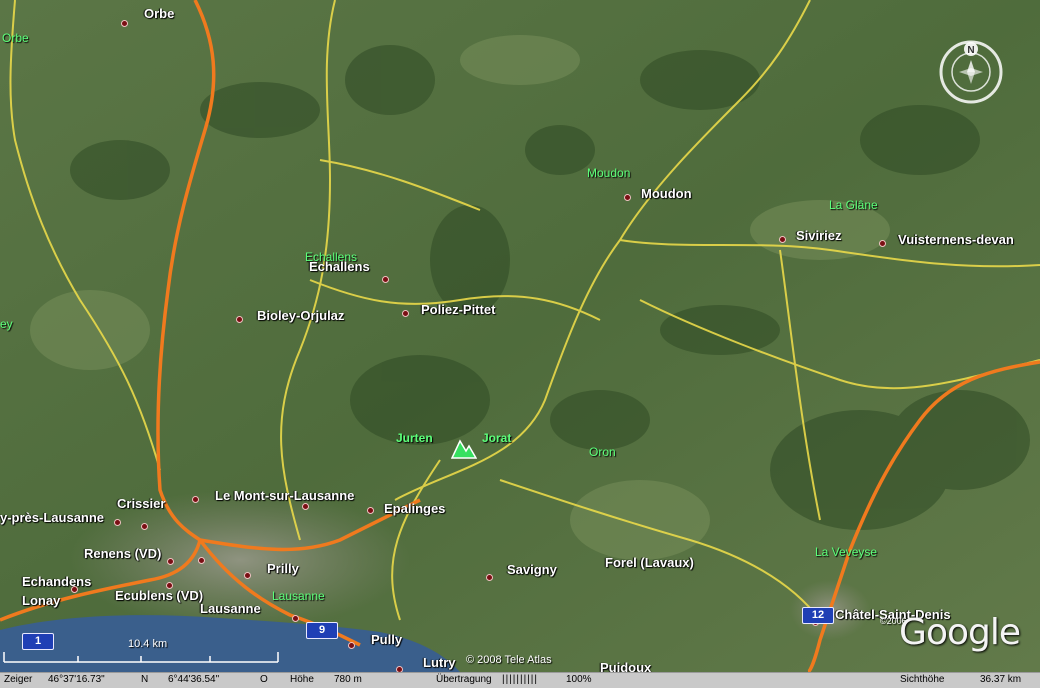  What do you see at coordinates (532, 569) in the screenshot?
I see `place-label: Savigny` at bounding box center [532, 569].